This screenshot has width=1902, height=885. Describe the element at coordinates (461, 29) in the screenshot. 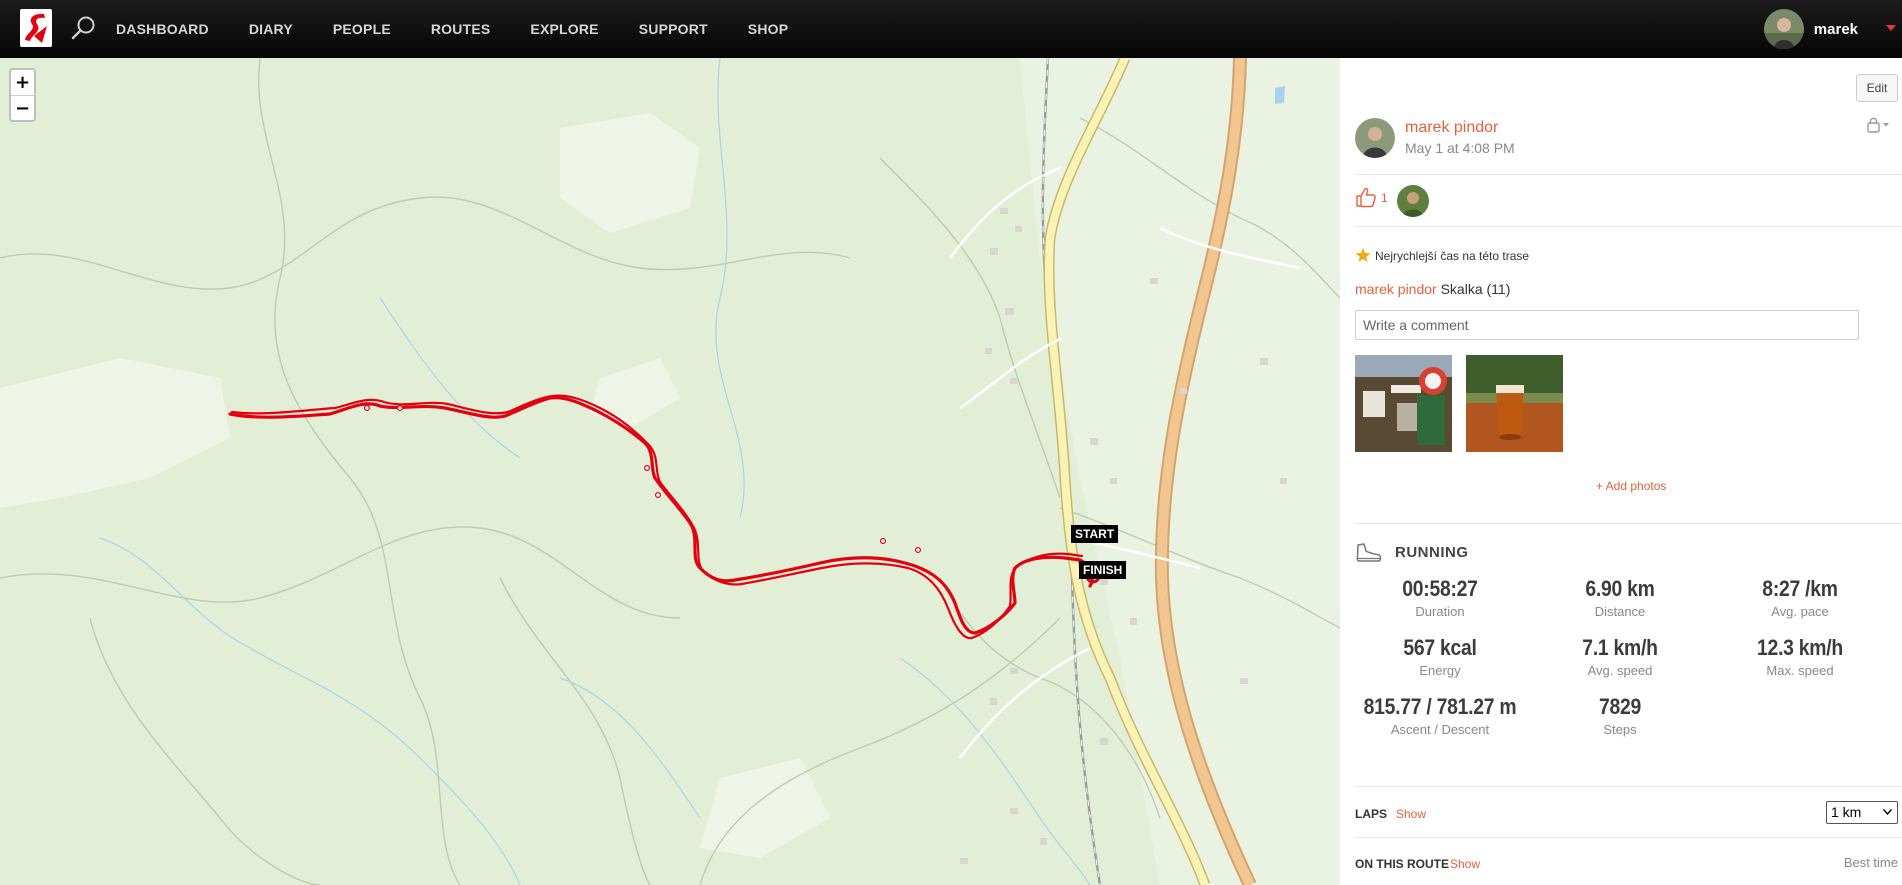

I see `nav-routes: ROUTES` at that location.